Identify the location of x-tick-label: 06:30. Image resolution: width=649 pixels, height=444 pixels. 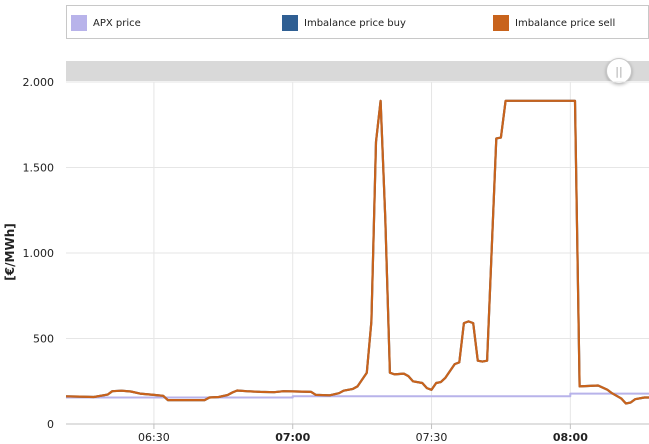
(154, 437).